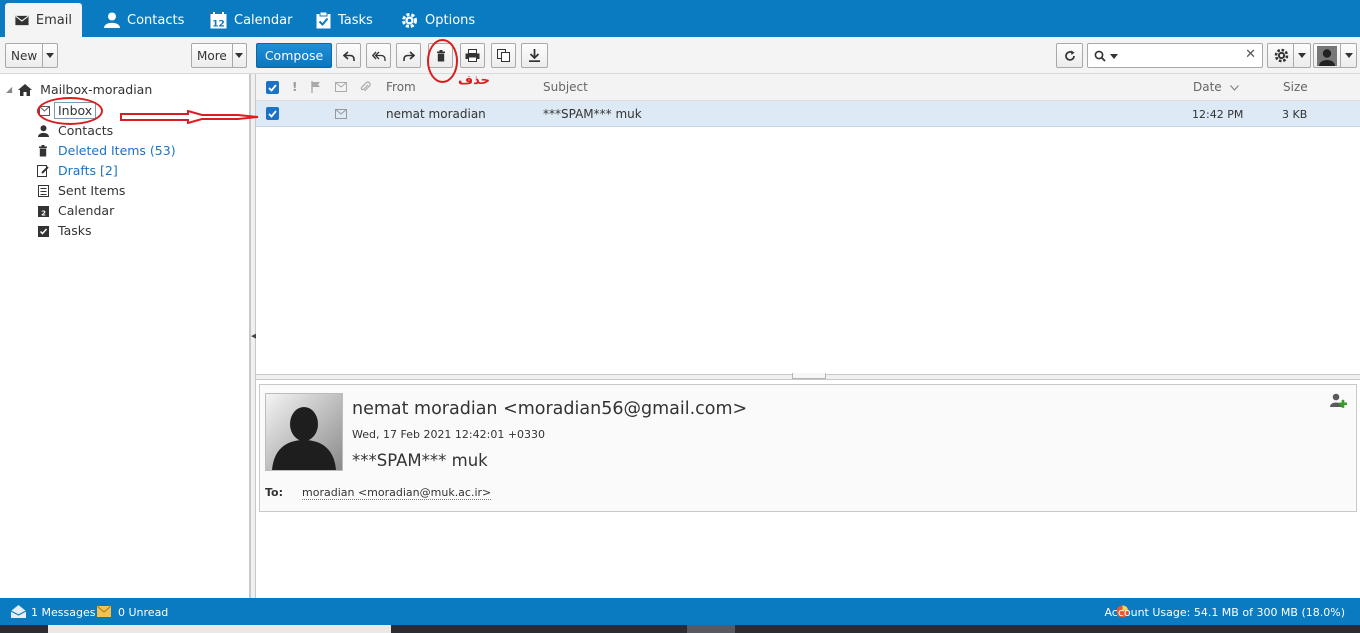 The image size is (1360, 633). What do you see at coordinates (1234, 88) in the screenshot?
I see `sort-descending-icon` at bounding box center [1234, 88].